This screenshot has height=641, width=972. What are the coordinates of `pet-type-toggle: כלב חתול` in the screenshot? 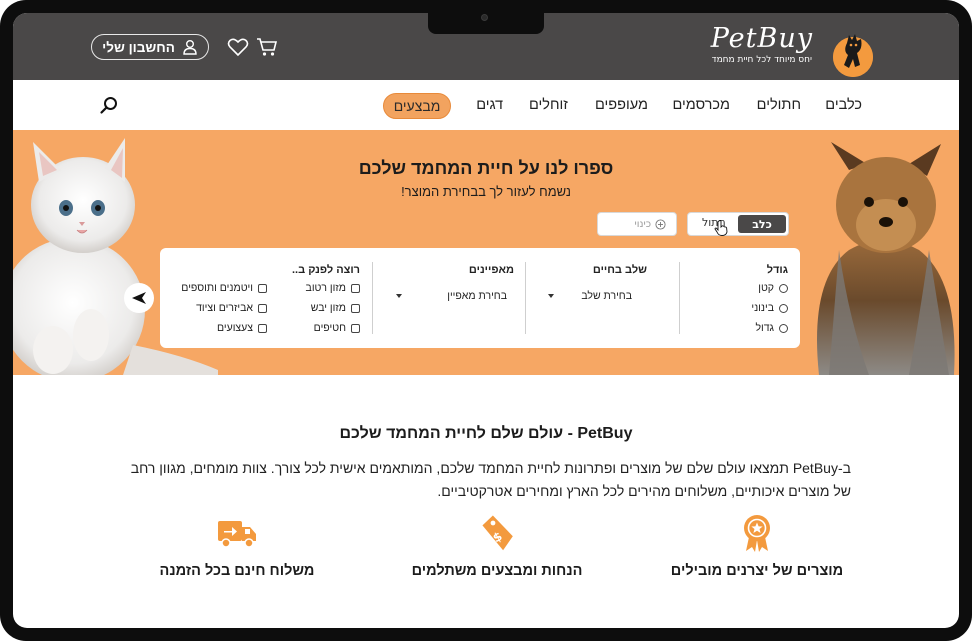 It's located at (738, 224).